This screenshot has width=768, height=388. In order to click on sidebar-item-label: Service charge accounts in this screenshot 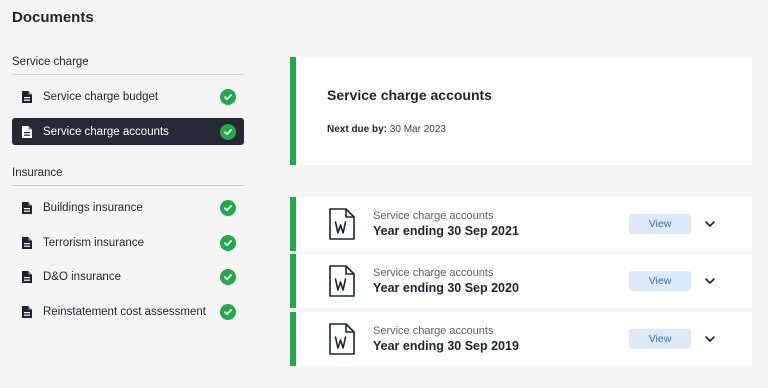, I will do `click(106, 131)`.